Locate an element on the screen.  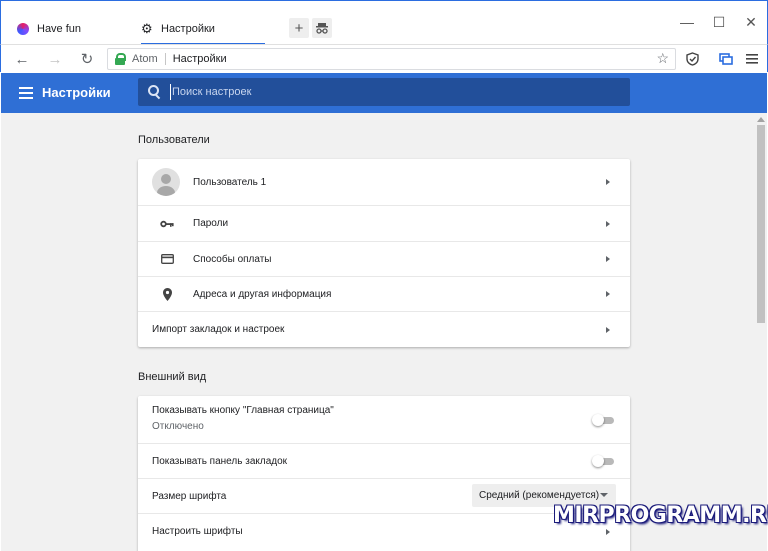
minimize-button: — is located at coordinates (687, 22).